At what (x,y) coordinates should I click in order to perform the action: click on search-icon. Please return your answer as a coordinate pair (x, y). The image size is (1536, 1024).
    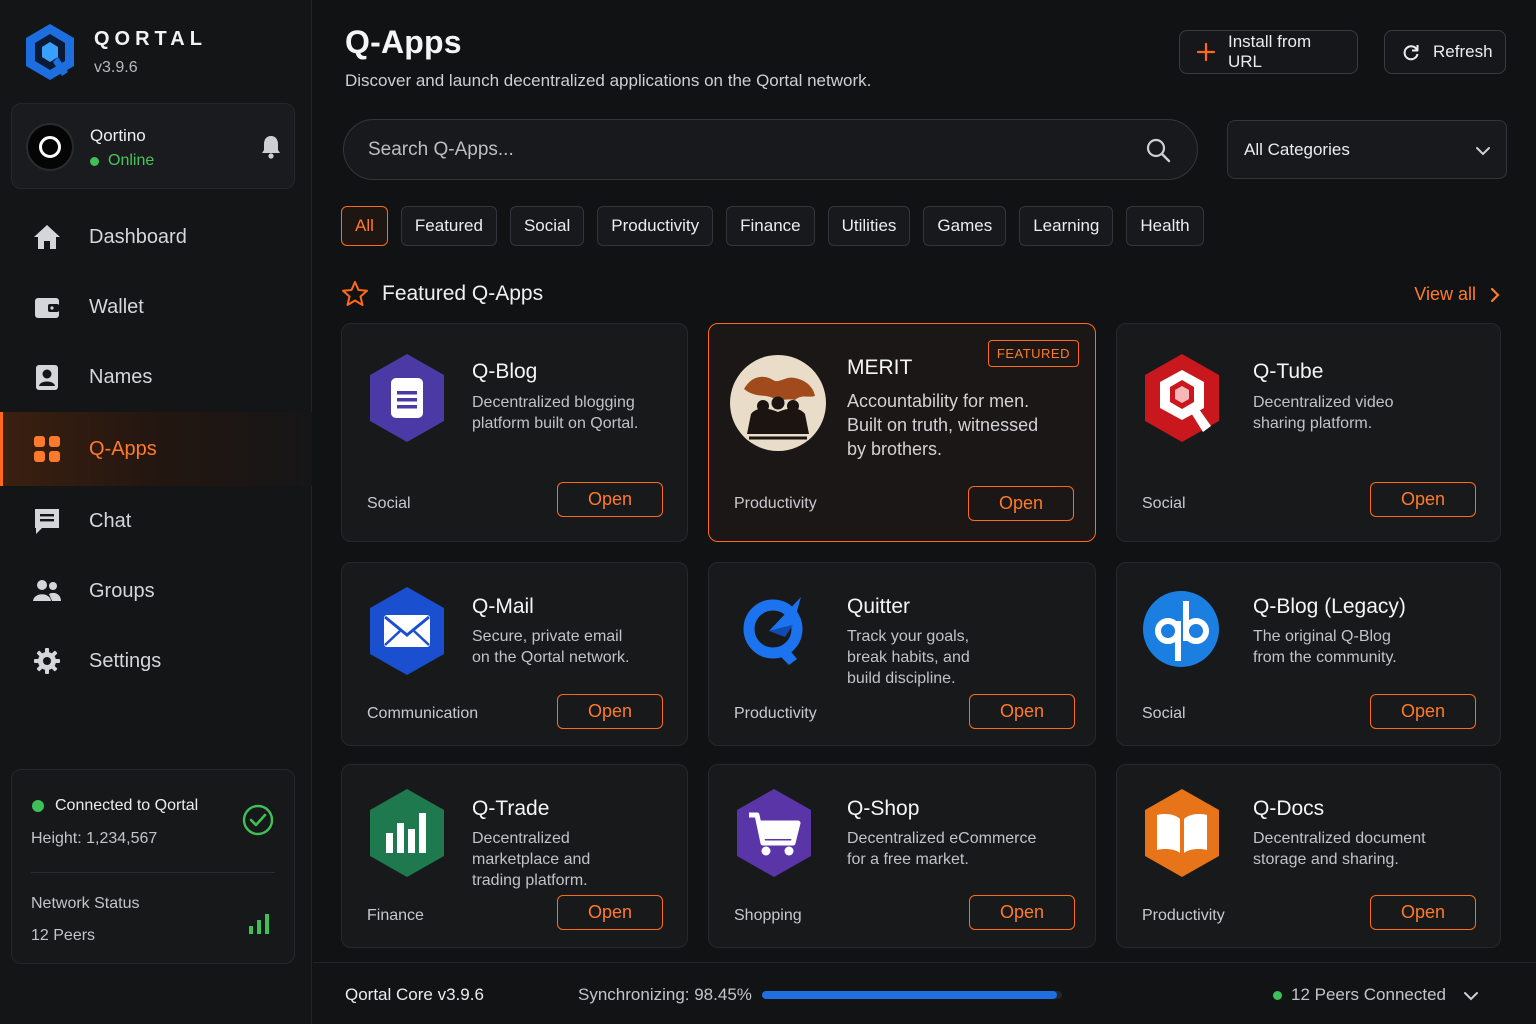
    Looking at the image, I should click on (1158, 150).